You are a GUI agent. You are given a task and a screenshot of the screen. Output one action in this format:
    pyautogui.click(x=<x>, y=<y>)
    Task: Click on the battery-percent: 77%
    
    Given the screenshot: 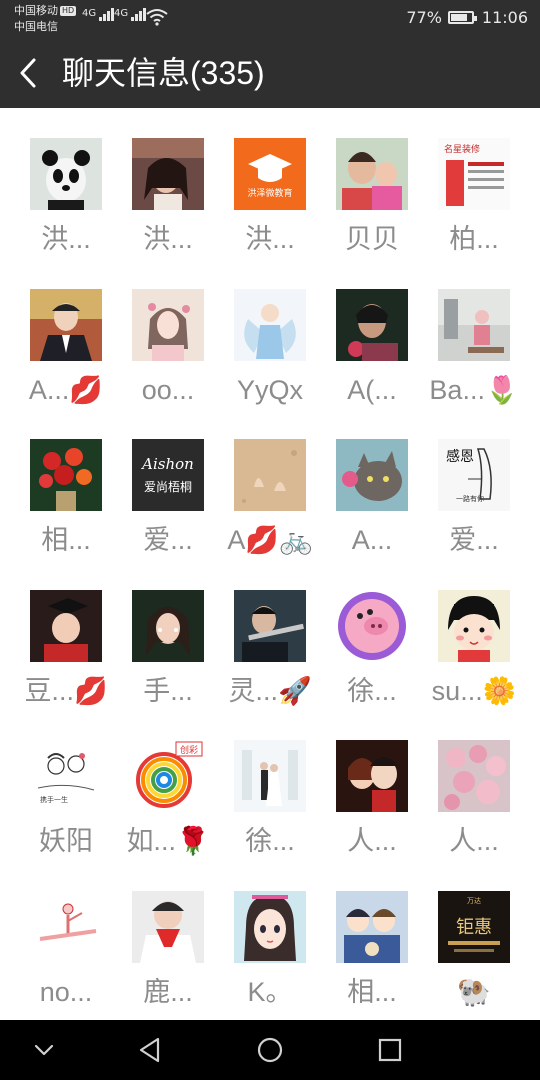 What is the action you would take?
    pyautogui.click(x=424, y=17)
    